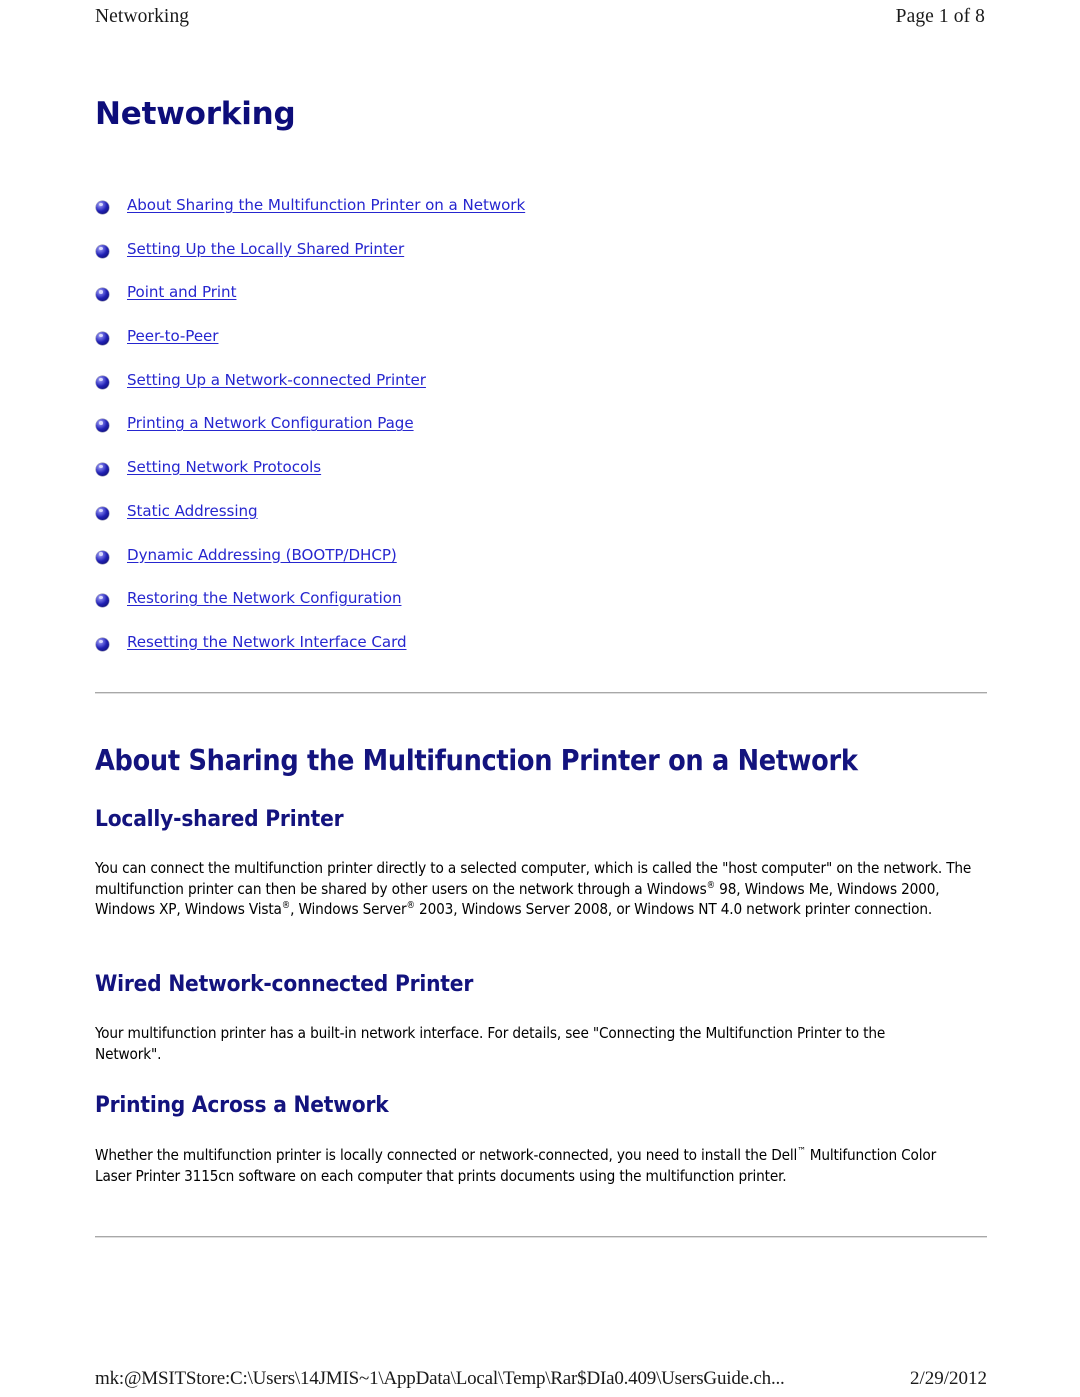  Describe the element at coordinates (541, 1237) in the screenshot. I see `section-divider-bottom` at that location.